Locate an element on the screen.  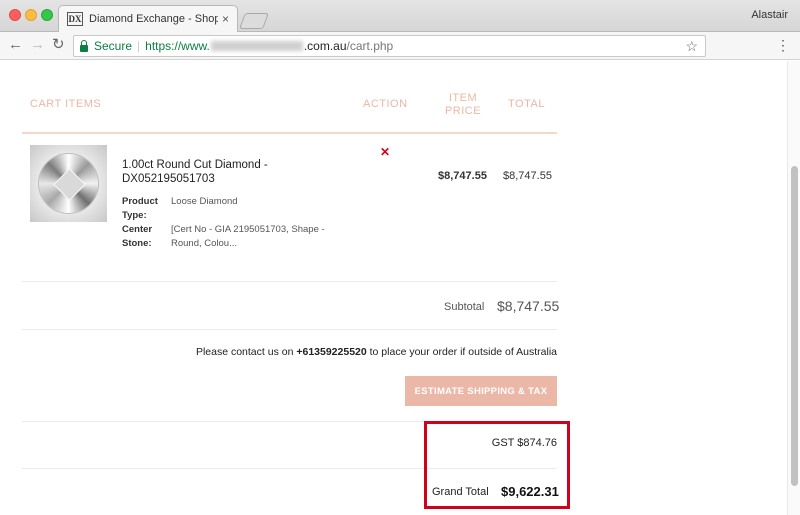
reload-icon: ↻ is located at coordinates (58, 45).